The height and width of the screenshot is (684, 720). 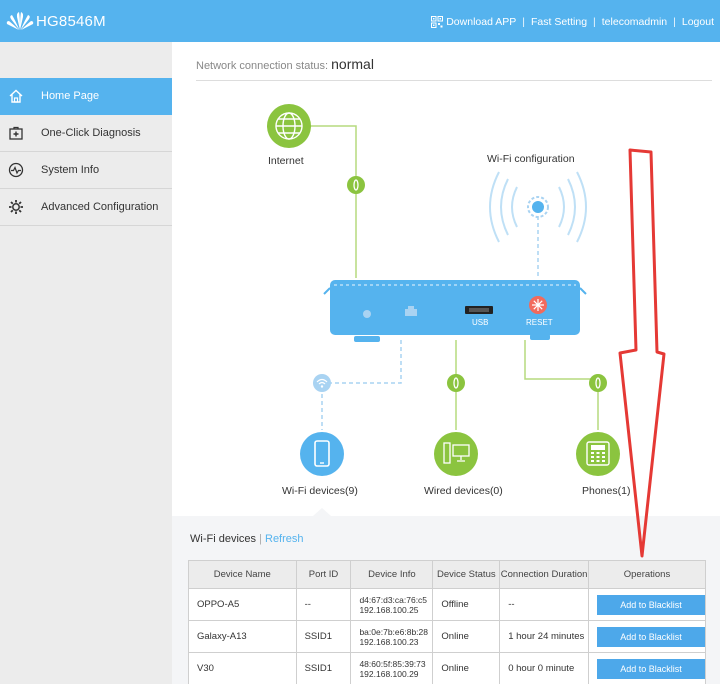 What do you see at coordinates (20, 21) in the screenshot?
I see `huawei-logo-icon` at bounding box center [20, 21].